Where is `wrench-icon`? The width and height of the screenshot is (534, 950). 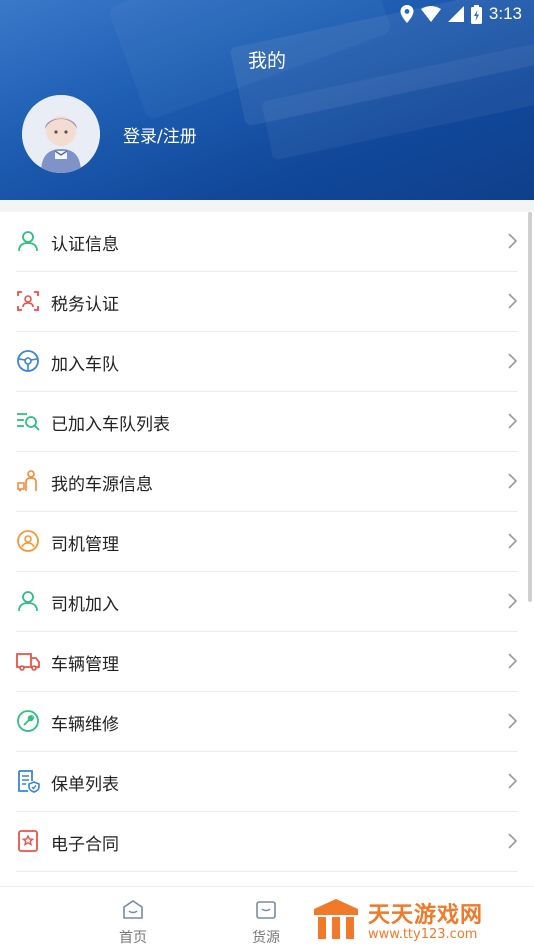
wrench-icon is located at coordinates (28, 721).